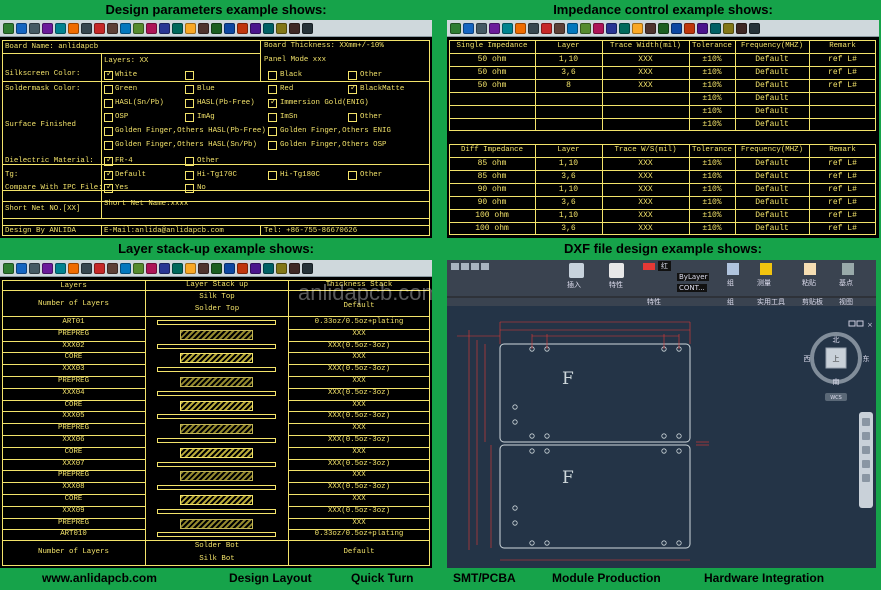 The image size is (881, 590). Describe the element at coordinates (852, 323) in the screenshot. I see `minimize-icon` at that location.